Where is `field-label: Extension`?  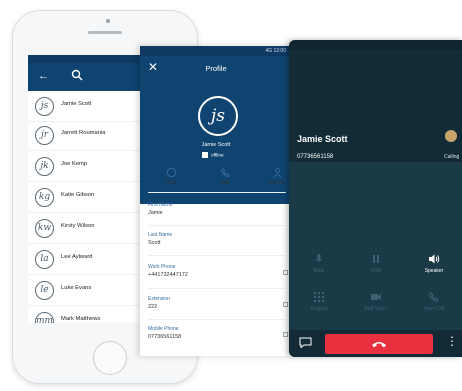 field-label: Extension is located at coordinates (159, 299).